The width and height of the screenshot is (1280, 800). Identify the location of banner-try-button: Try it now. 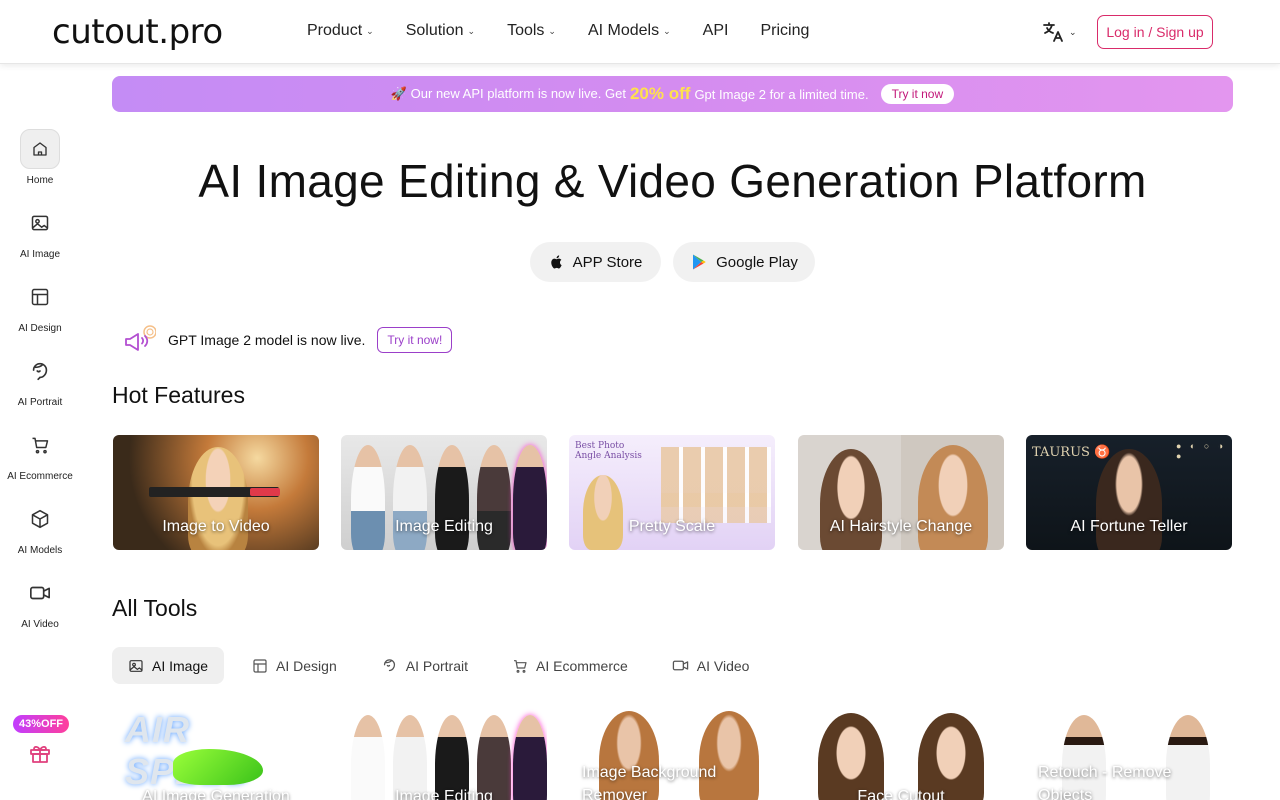
(917, 94).